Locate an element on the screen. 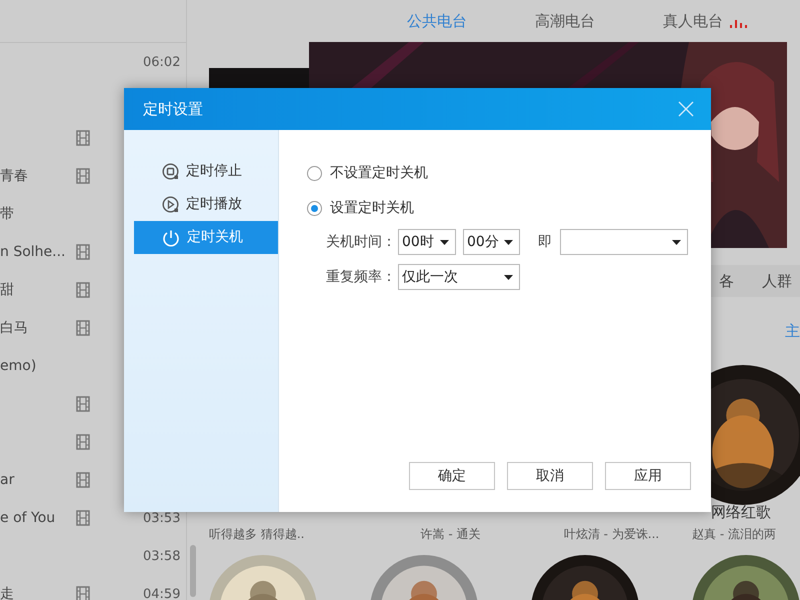  playlist-caption: 听得越多 猜得越.. is located at coordinates (256, 534).